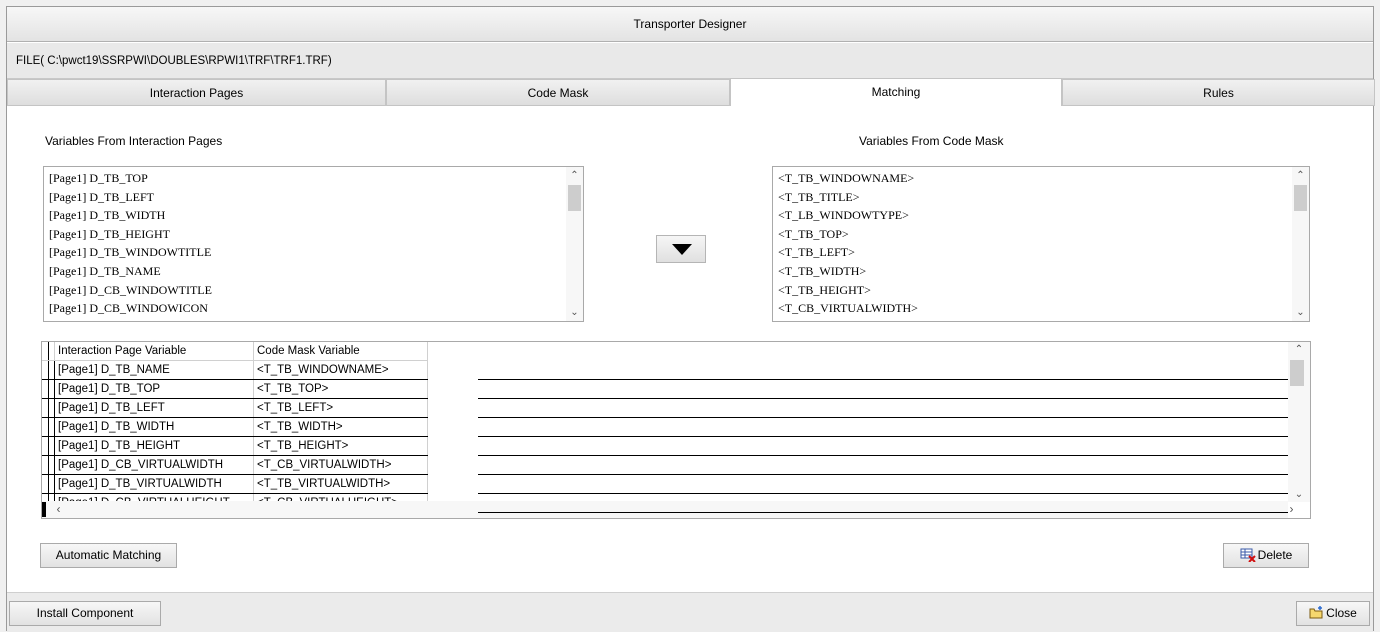 This screenshot has height=632, width=1380. What do you see at coordinates (668, 509) in the screenshot?
I see `grid-horizontal-scrollbar: ‹ ›` at bounding box center [668, 509].